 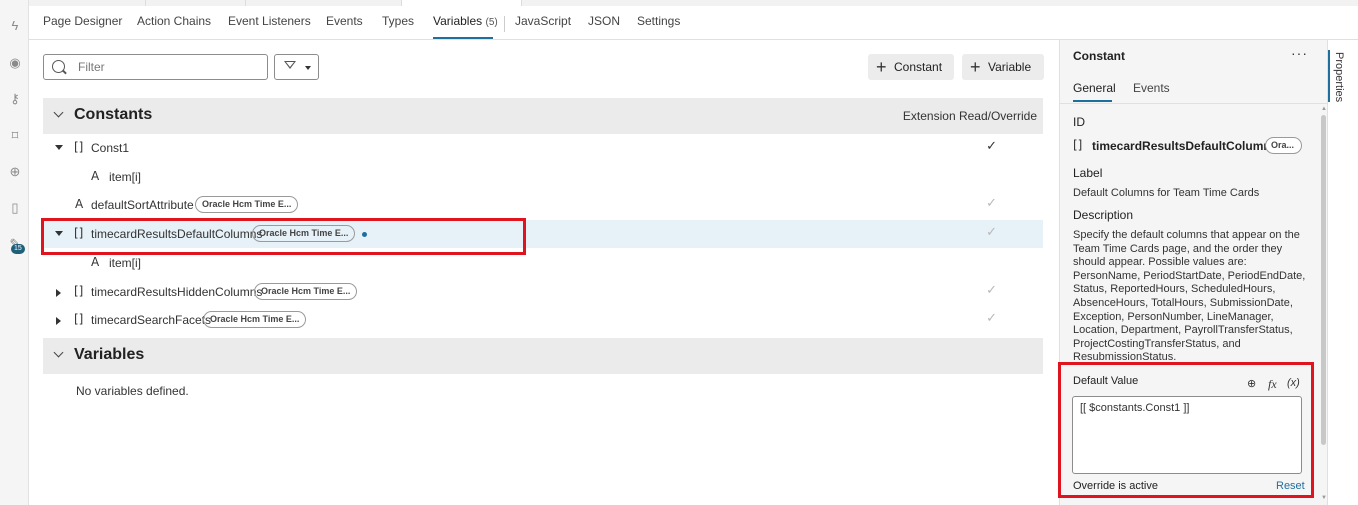 What do you see at coordinates (174, 21) in the screenshot?
I see `tab-action-chains: Action Chains` at bounding box center [174, 21].